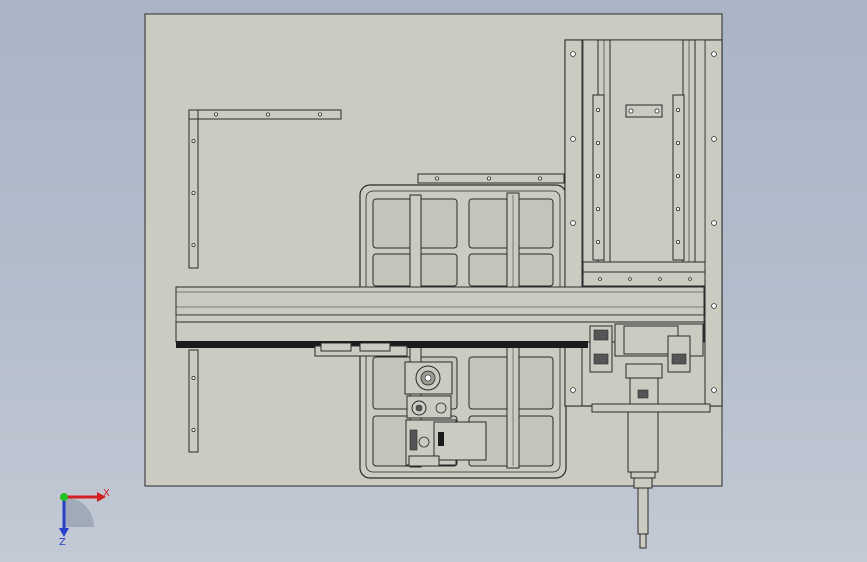 The image size is (867, 562). What do you see at coordinates (428, 390) in the screenshot?
I see `rotary-actuator` at bounding box center [428, 390].